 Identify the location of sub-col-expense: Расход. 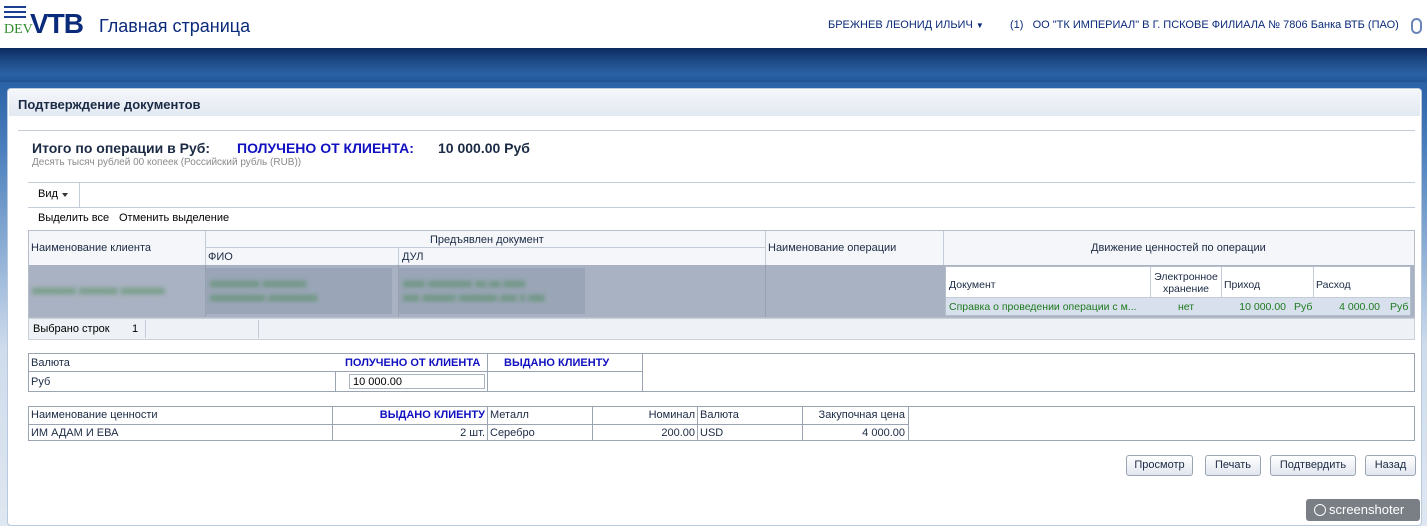
(1333, 285).